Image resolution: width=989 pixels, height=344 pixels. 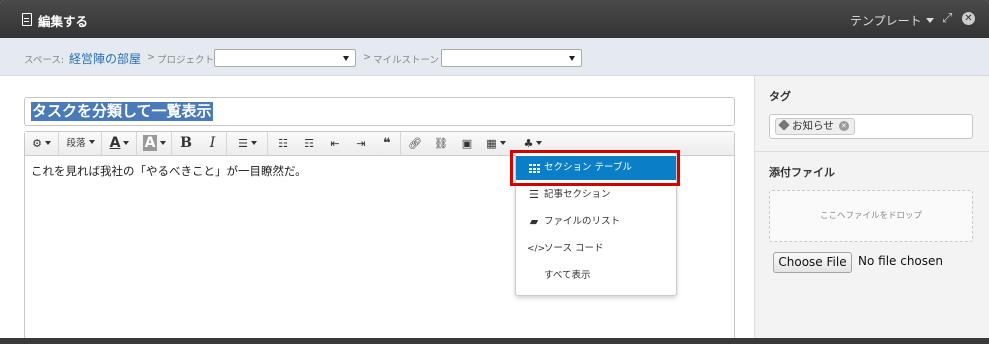 I want to click on quote-button: ❝, so click(x=387, y=143).